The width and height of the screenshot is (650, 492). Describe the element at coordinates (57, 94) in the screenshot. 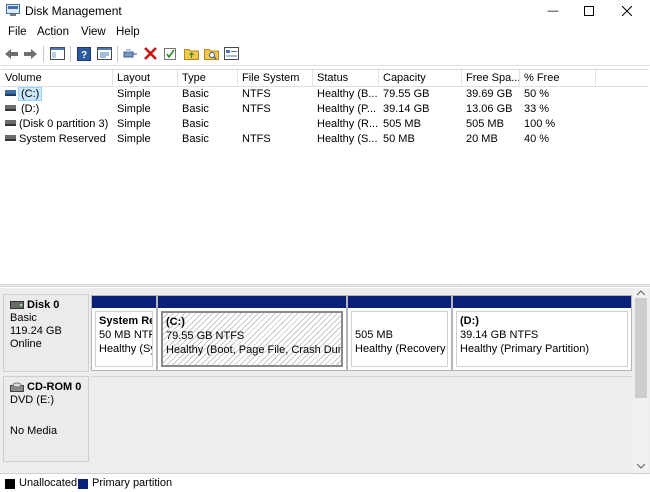

I see `volume-cell: (C:)` at that location.